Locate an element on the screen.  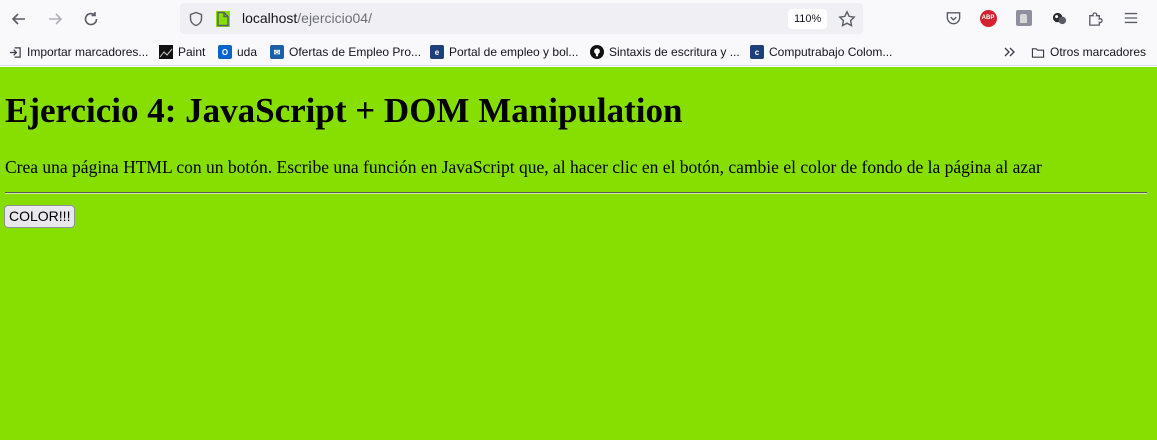
import-icon is located at coordinates (15, 52).